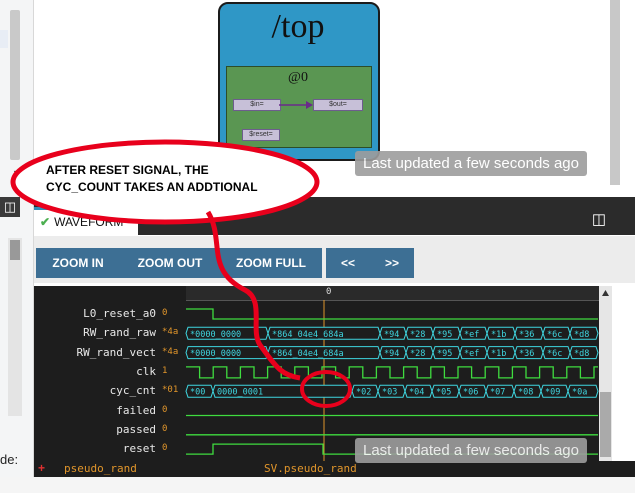  What do you see at coordinates (363, 393) in the screenshot?
I see `bus-value-label: *02` at bounding box center [363, 393].